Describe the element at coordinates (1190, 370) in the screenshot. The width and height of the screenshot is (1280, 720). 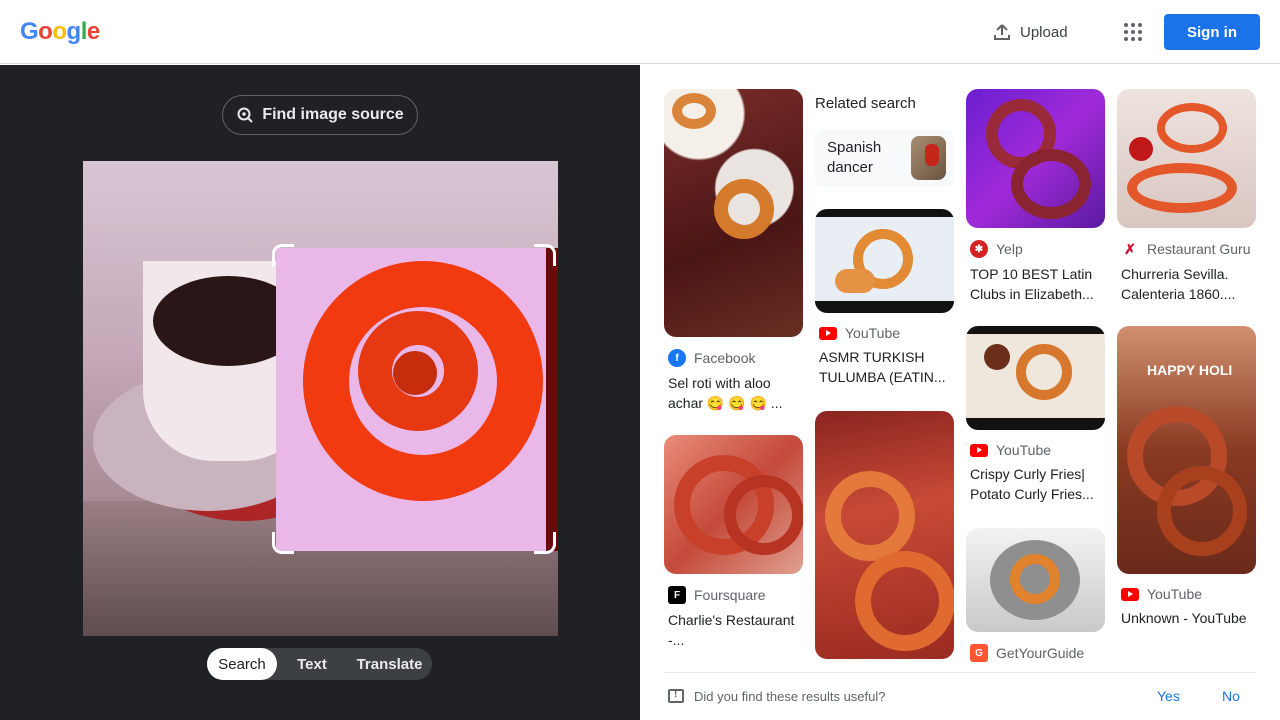
I see `overlay-caption: HAPPY HOLI` at that location.